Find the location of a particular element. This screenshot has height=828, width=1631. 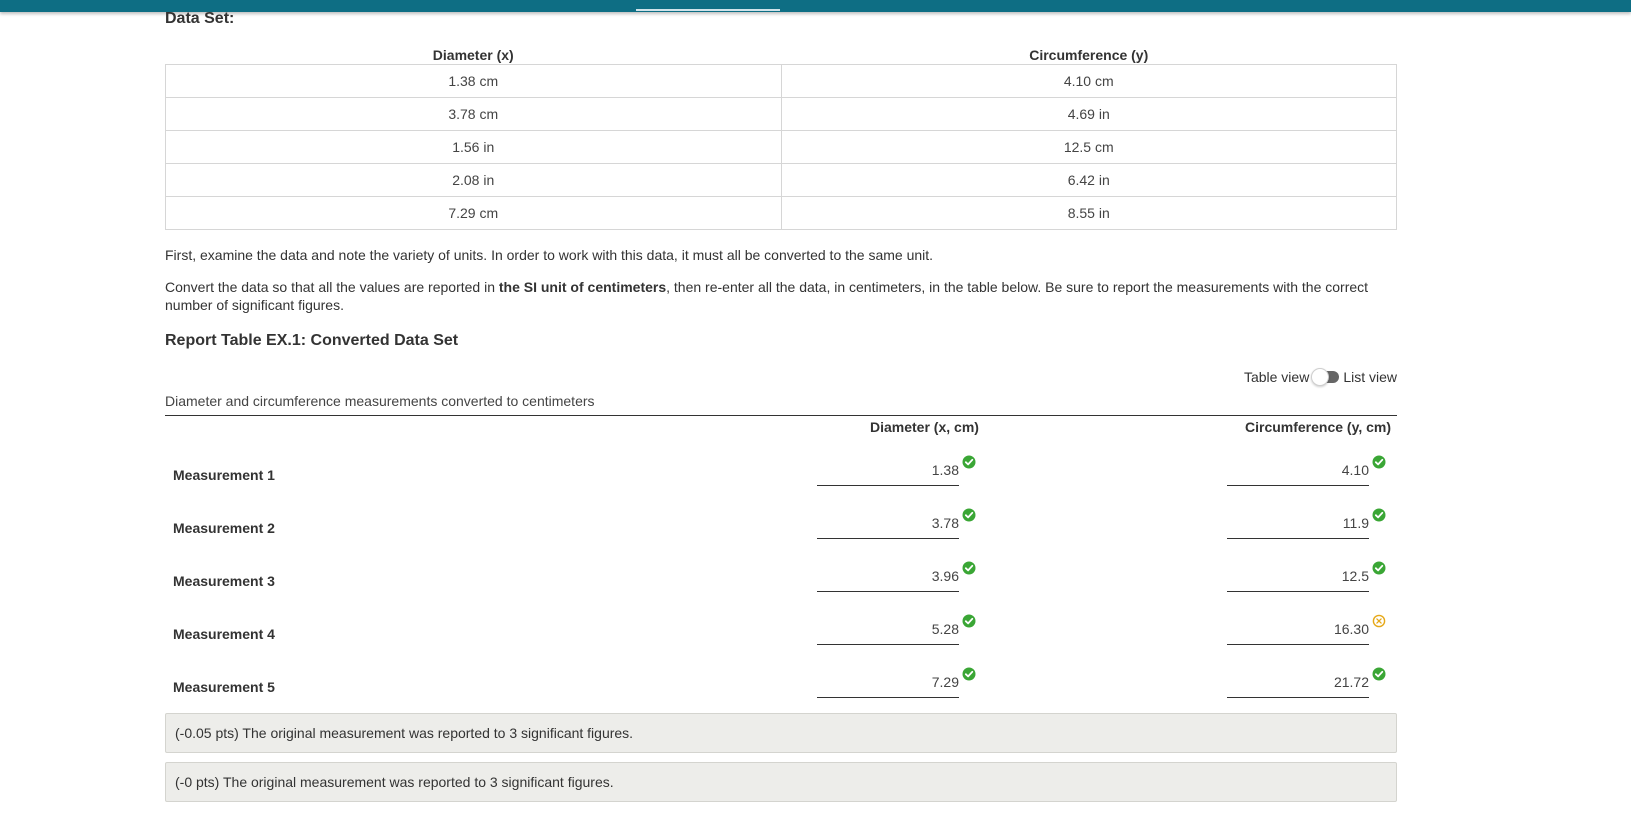

view-toggle-switch is located at coordinates (1326, 377).